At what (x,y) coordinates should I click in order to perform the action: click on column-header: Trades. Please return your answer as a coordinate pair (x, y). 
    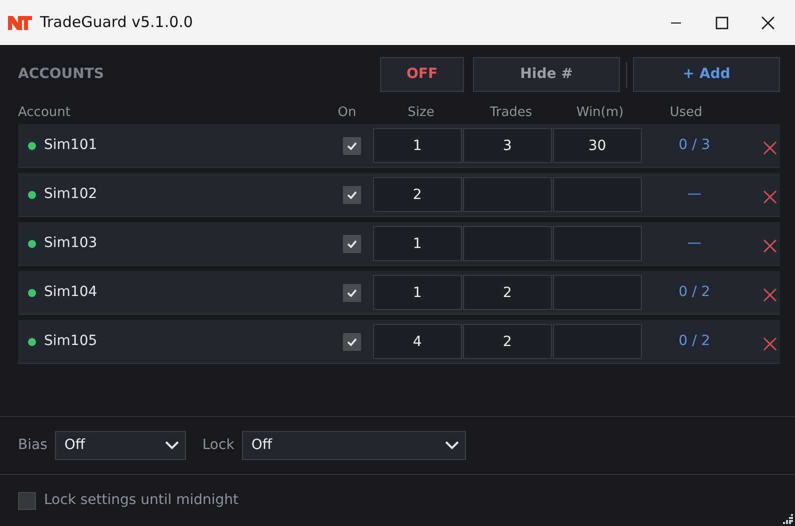
    Looking at the image, I should click on (511, 112).